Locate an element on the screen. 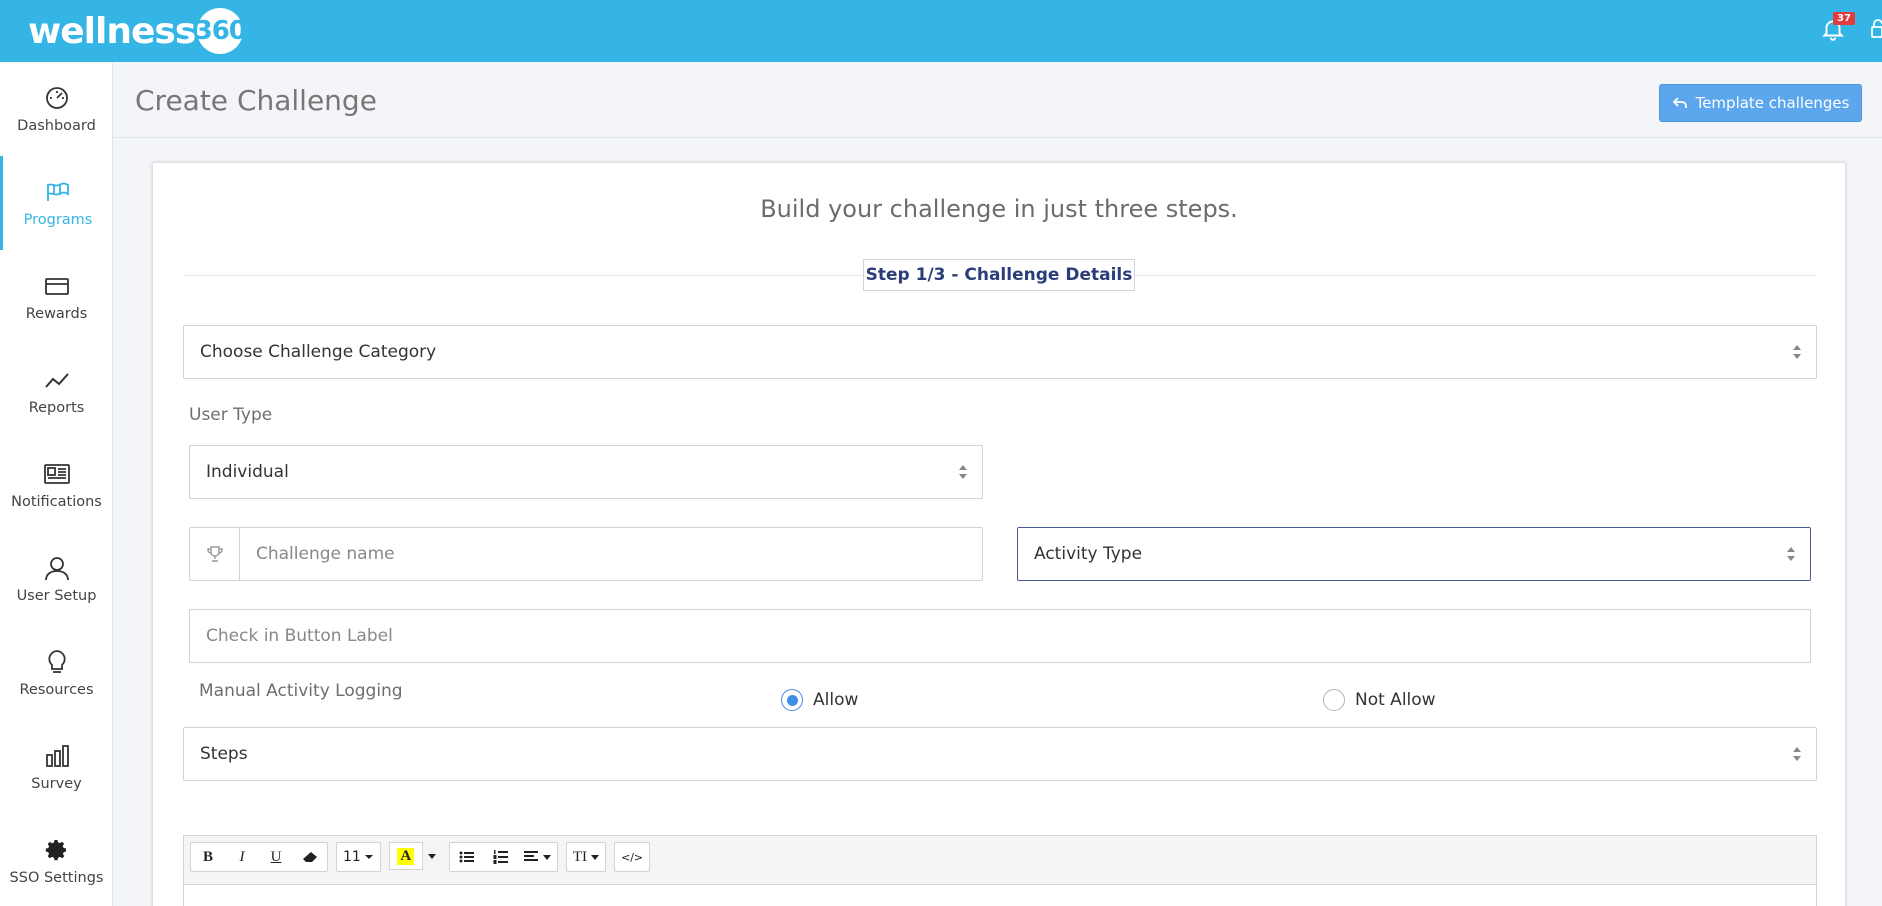  sidebar-item-rewards: Rewards is located at coordinates (56, 297).